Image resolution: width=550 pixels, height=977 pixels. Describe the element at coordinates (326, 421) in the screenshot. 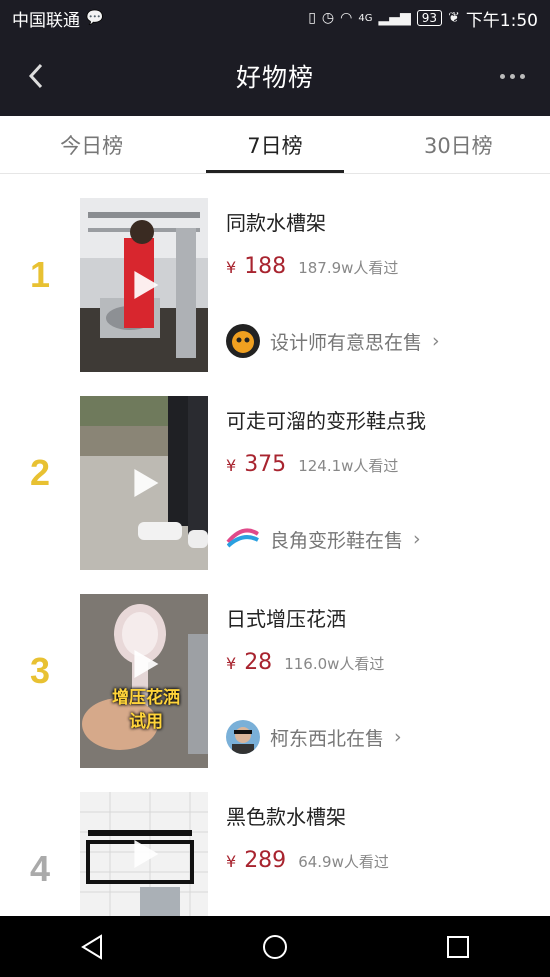

I see `product-title: 可走可溜的变形鞋点我` at that location.